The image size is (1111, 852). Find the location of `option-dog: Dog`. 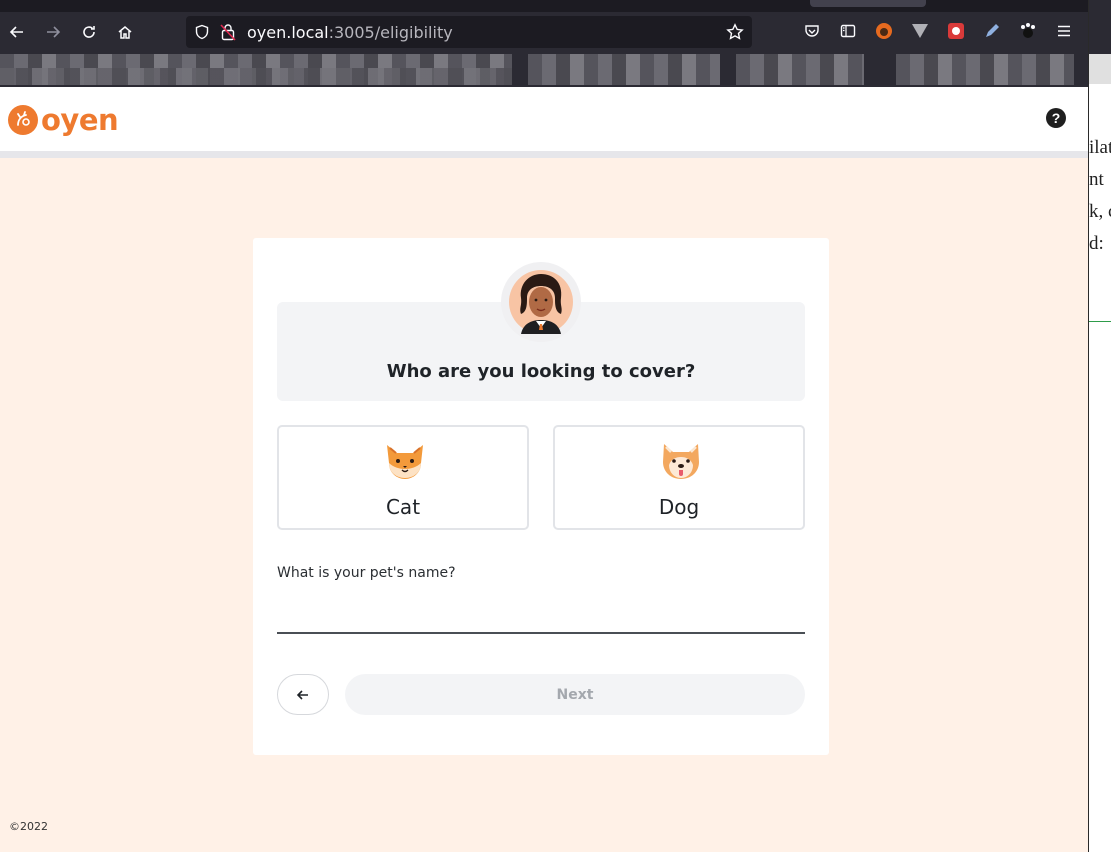

option-dog: Dog is located at coordinates (679, 477).